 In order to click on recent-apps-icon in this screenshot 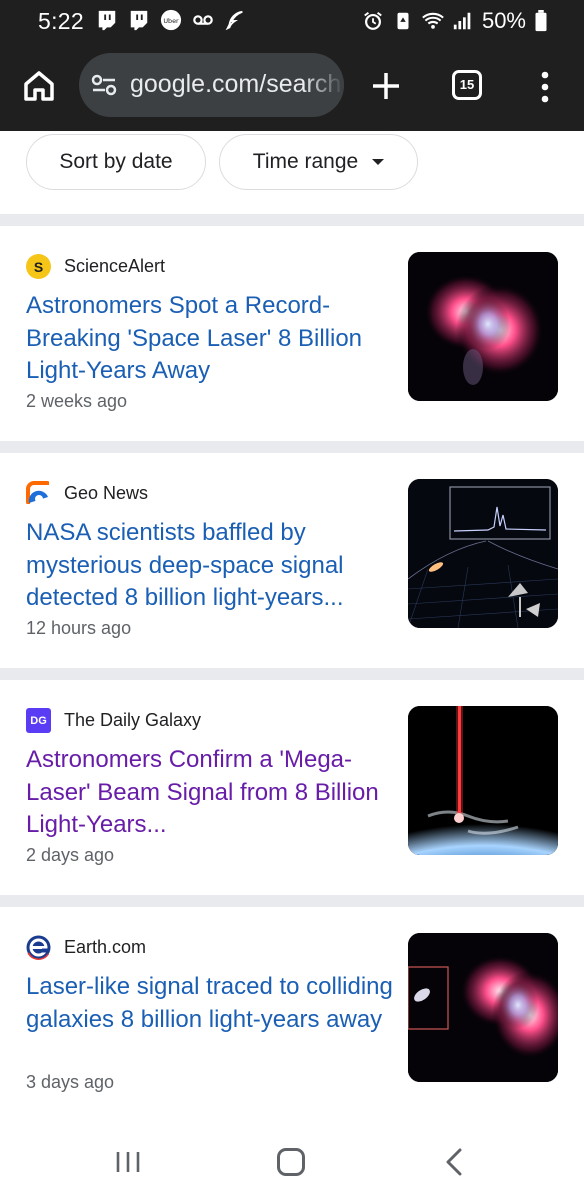, I will do `click(128, 1162)`.